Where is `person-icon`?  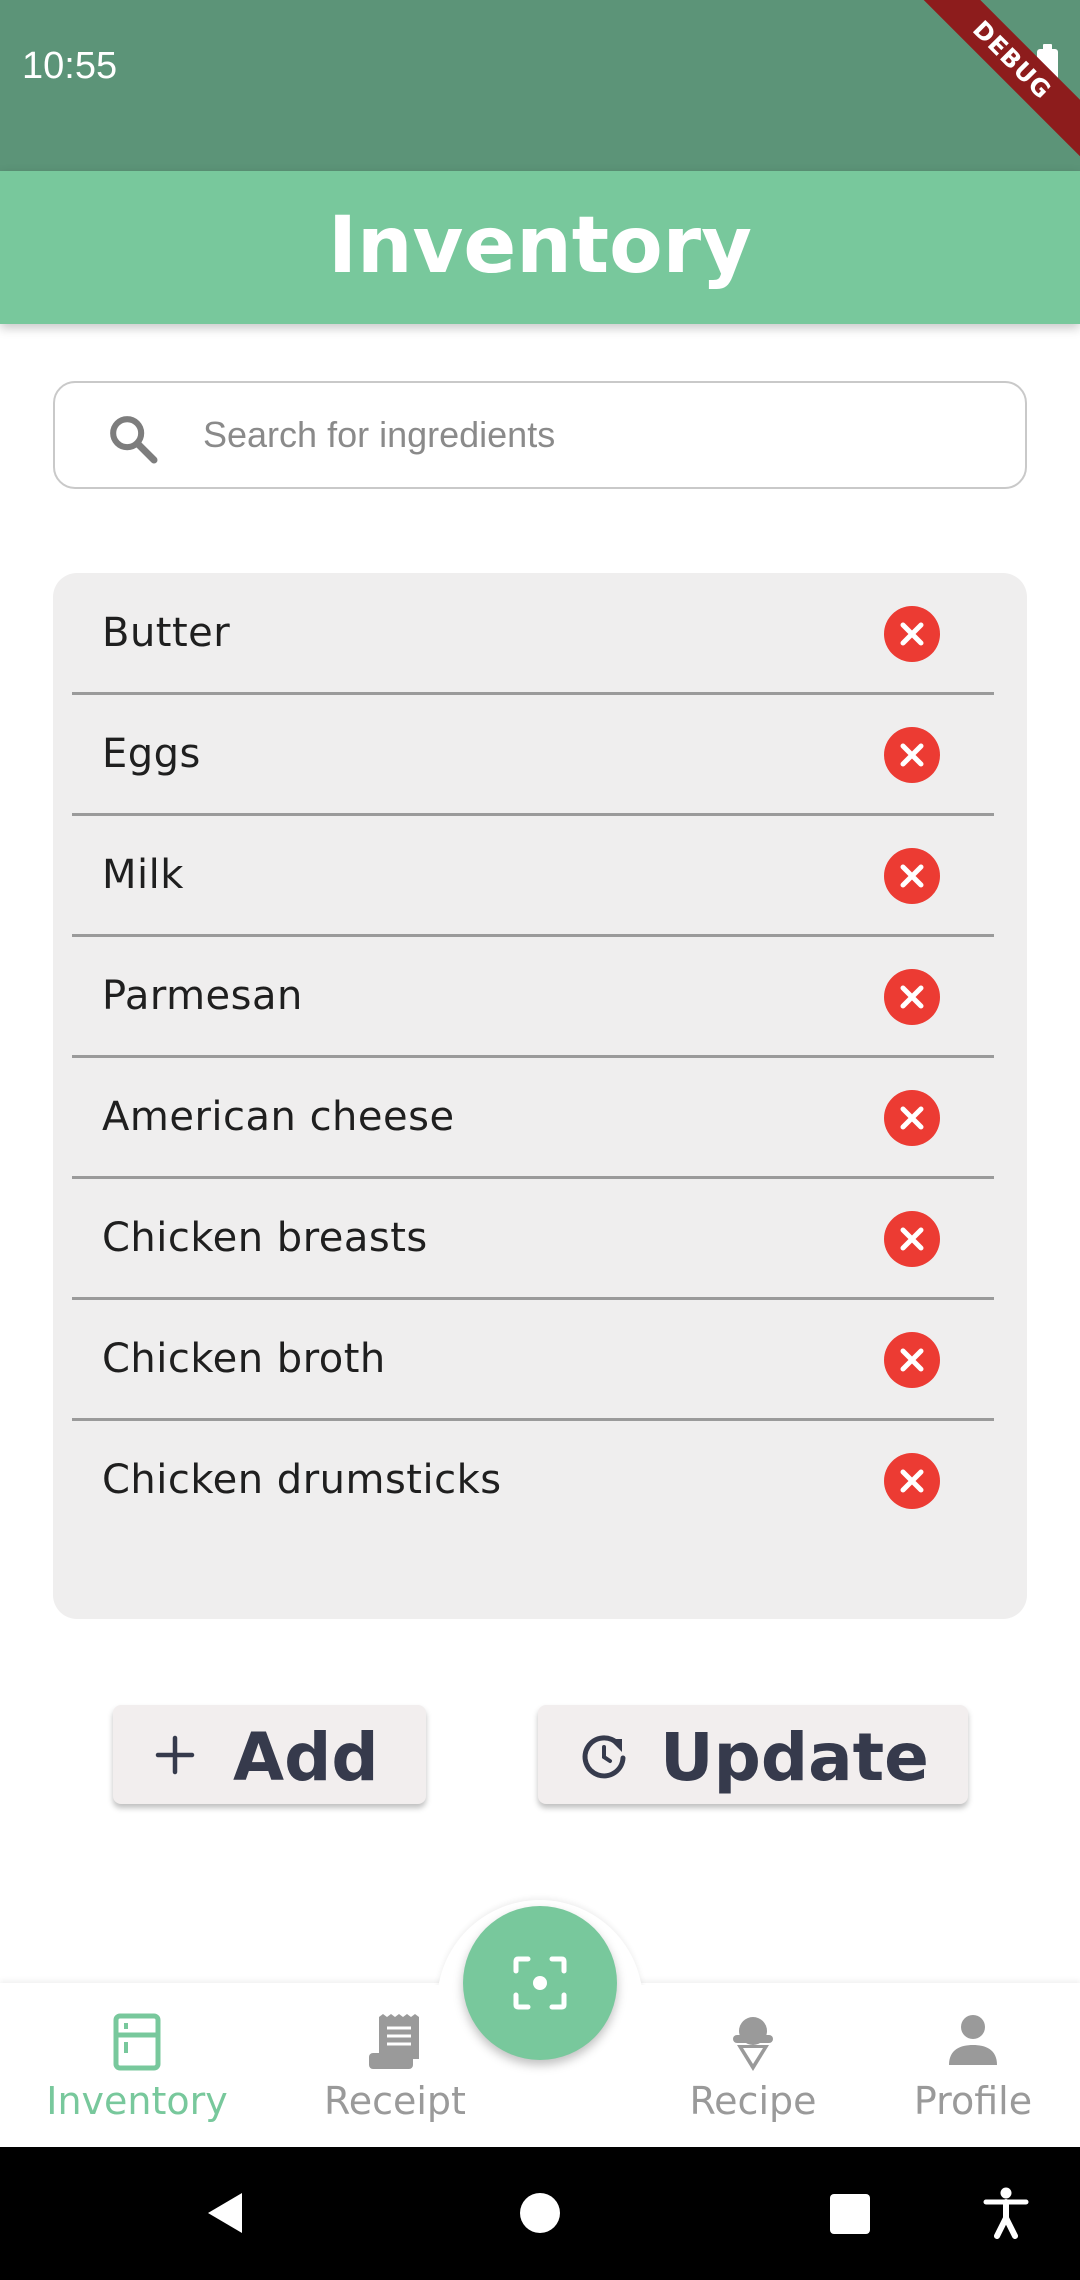
person-icon is located at coordinates (973, 2040).